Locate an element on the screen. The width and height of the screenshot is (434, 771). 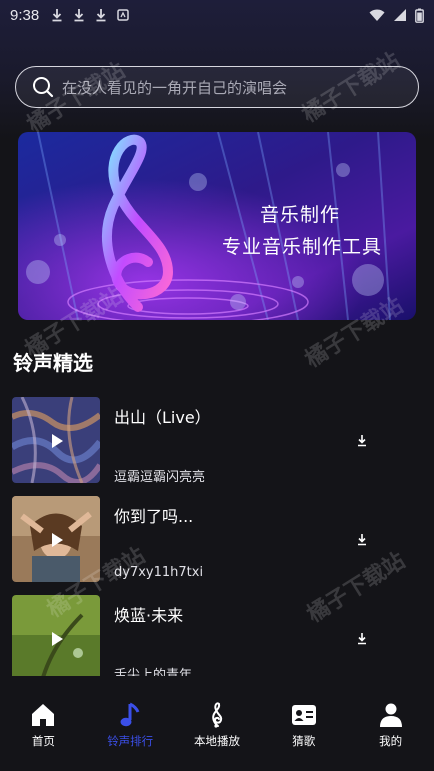
signal-icon is located at coordinates (400, 15).